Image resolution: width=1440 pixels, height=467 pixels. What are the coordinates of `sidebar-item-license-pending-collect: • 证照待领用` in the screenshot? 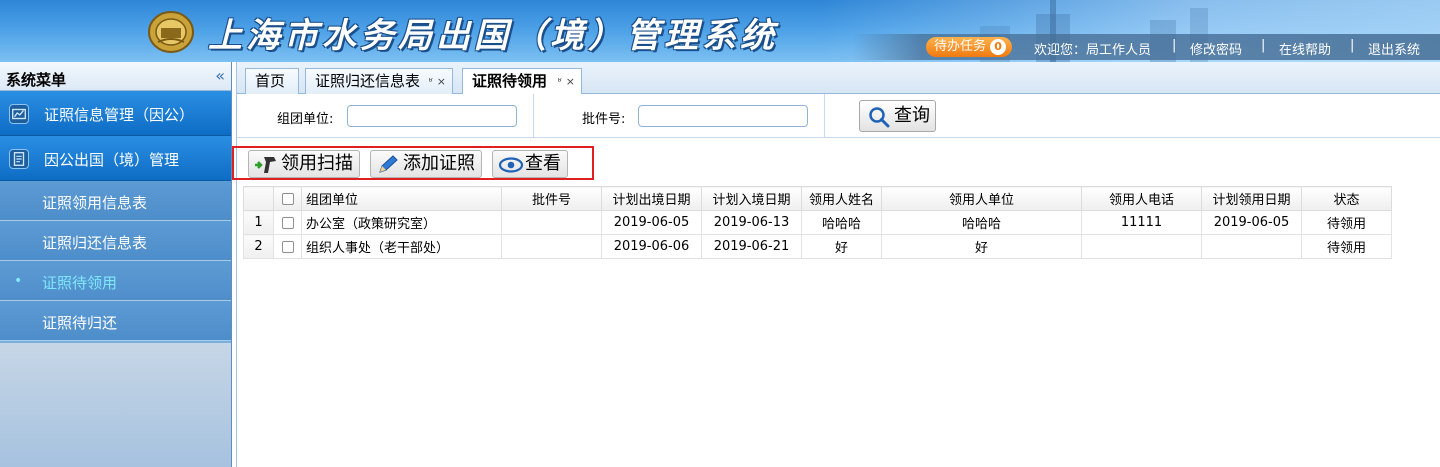 It's located at (115, 281).